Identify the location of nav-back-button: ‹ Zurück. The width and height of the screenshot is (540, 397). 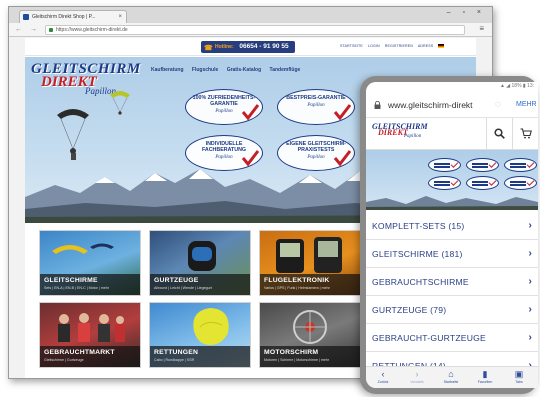
(383, 376).